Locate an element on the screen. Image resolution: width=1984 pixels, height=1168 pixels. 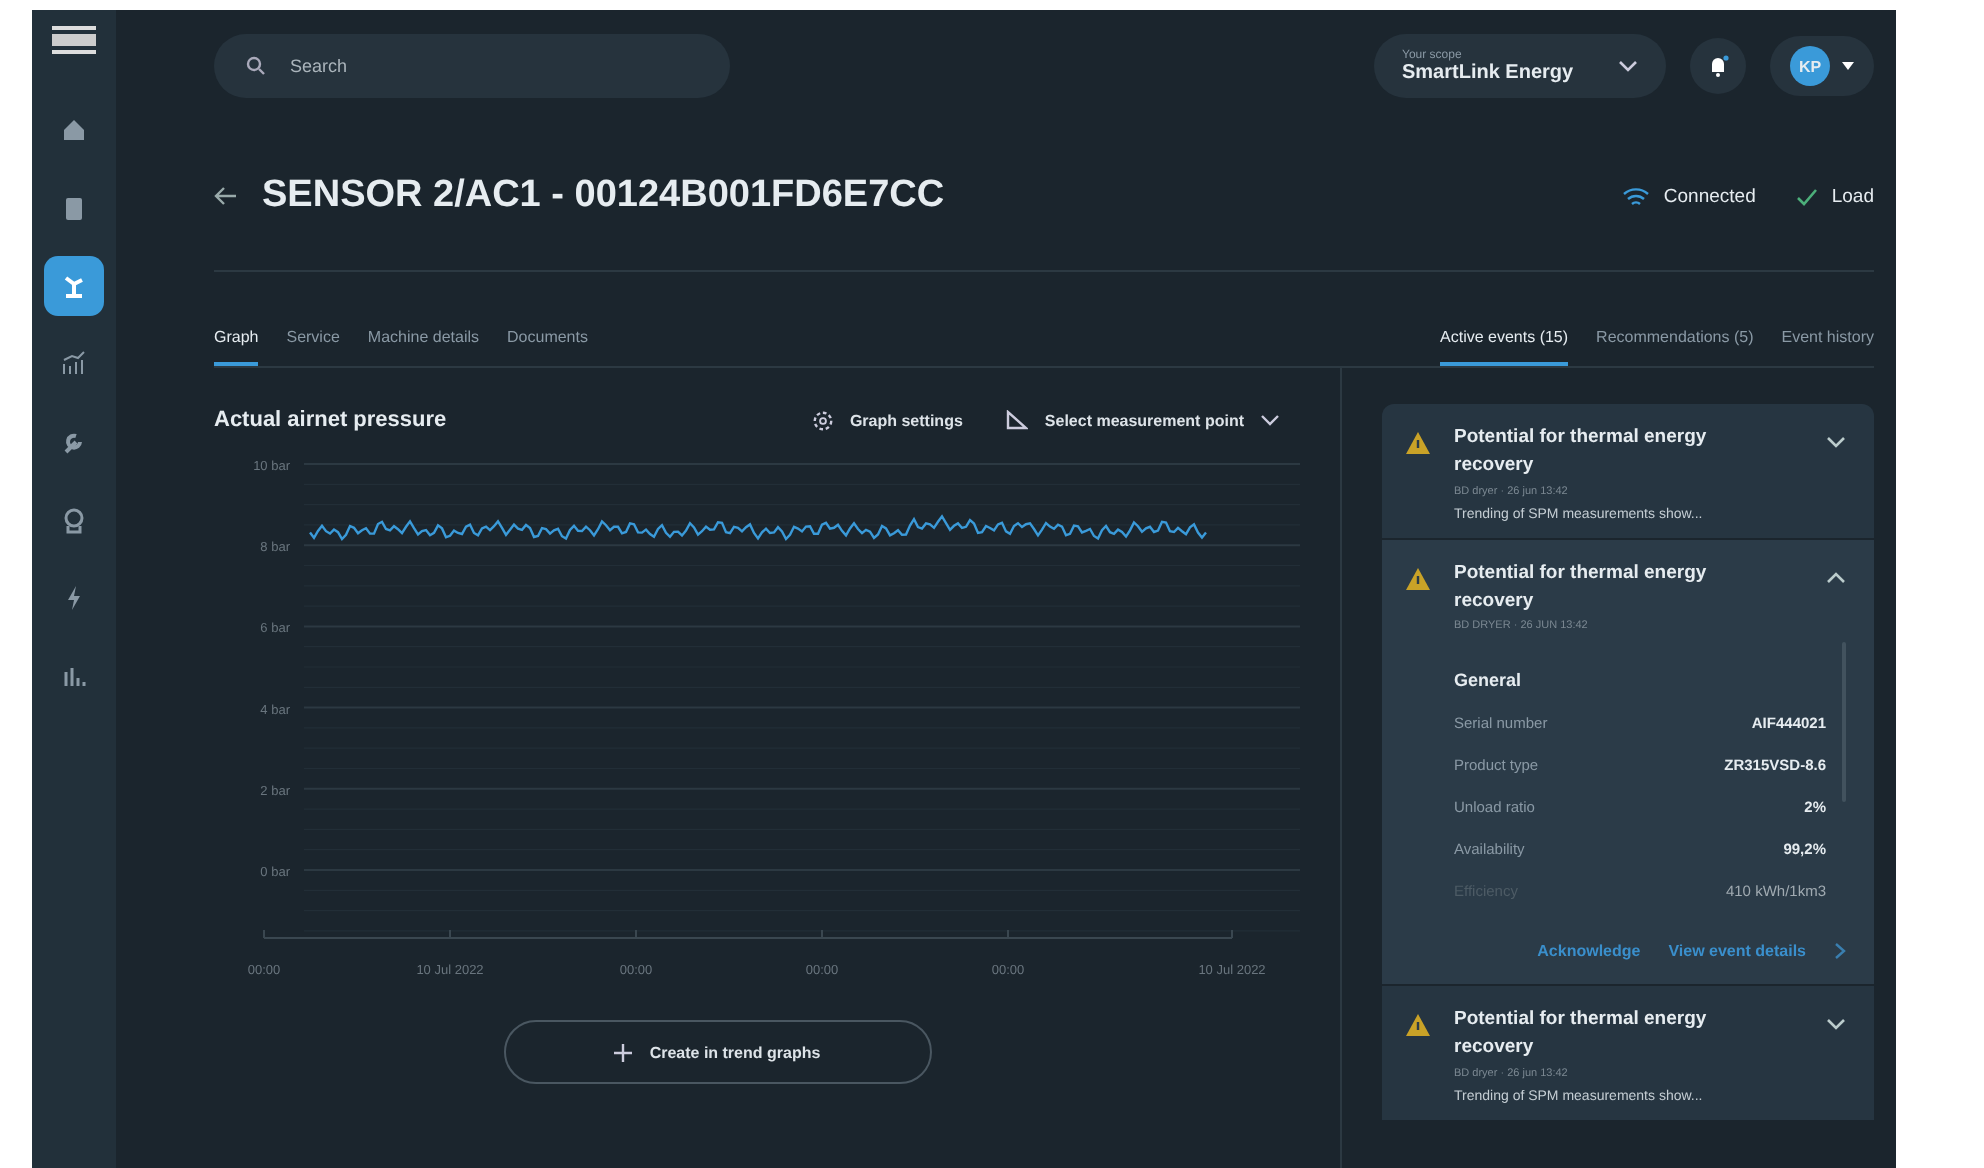
chart-title: Actual airnet pressure is located at coordinates (330, 420).